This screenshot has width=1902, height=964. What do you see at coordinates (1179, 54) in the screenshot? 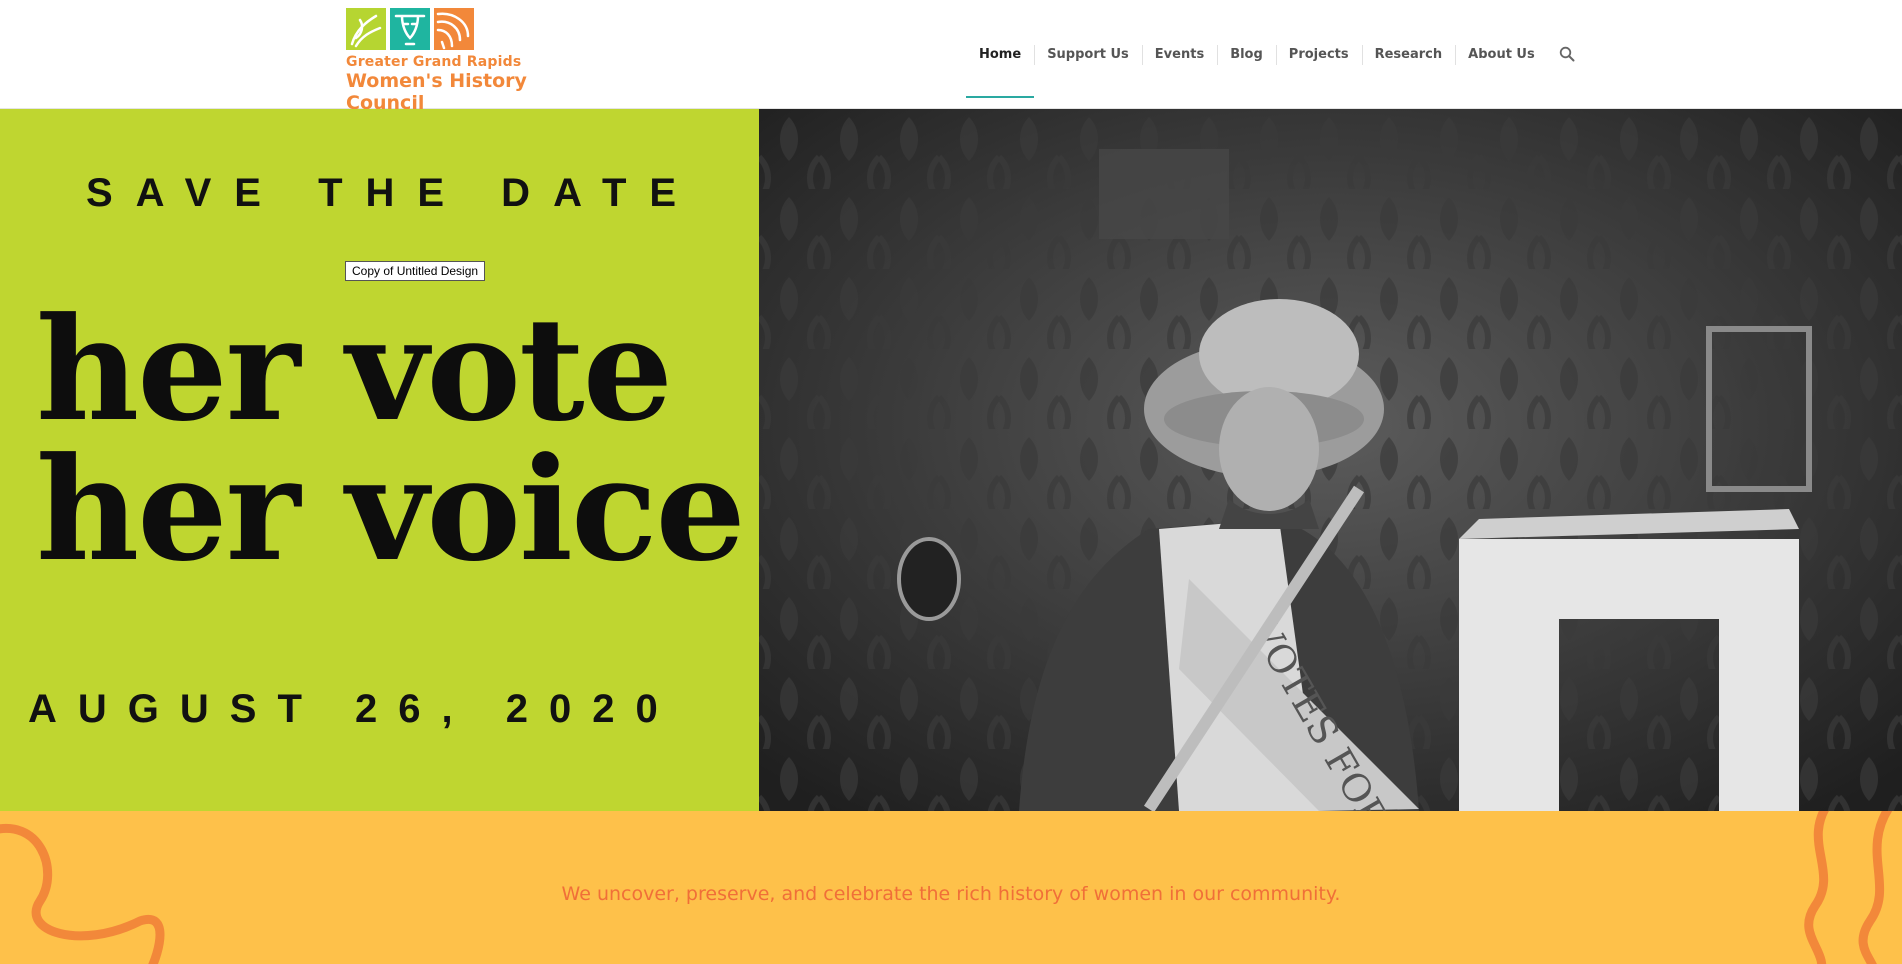
I see `nav-item-events: Events` at bounding box center [1179, 54].